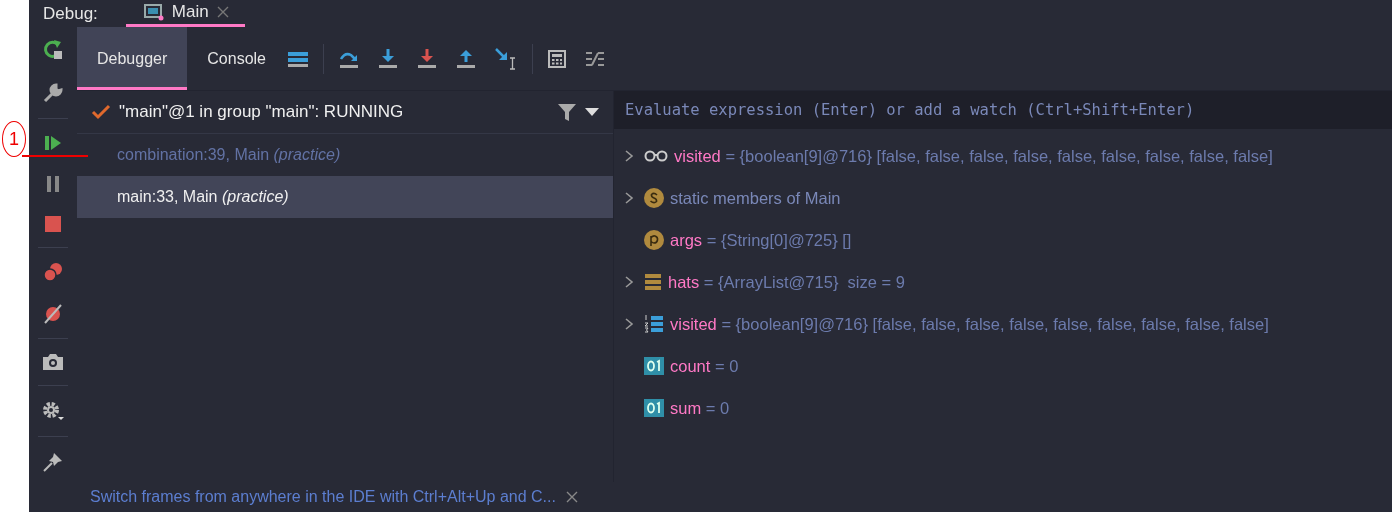 The image size is (1392, 512). Describe the element at coordinates (153, 12) in the screenshot. I see `window-icon` at that location.